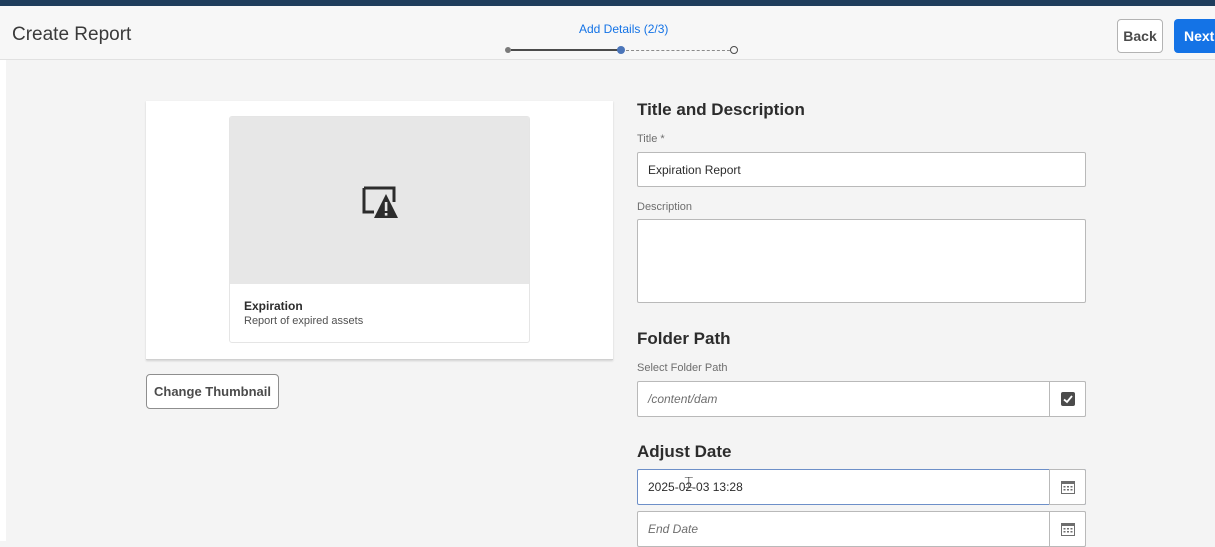 Image resolution: width=1215 pixels, height=547 pixels. What do you see at coordinates (684, 451) in the screenshot?
I see `date-section-heading: Adjust Date` at bounding box center [684, 451].